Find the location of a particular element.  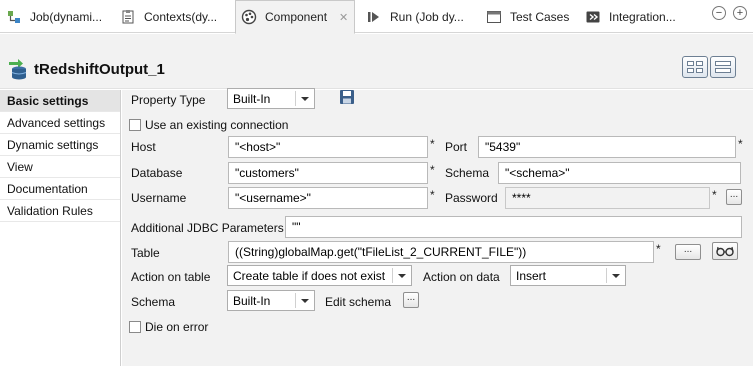

glasses-icon is located at coordinates (725, 251).